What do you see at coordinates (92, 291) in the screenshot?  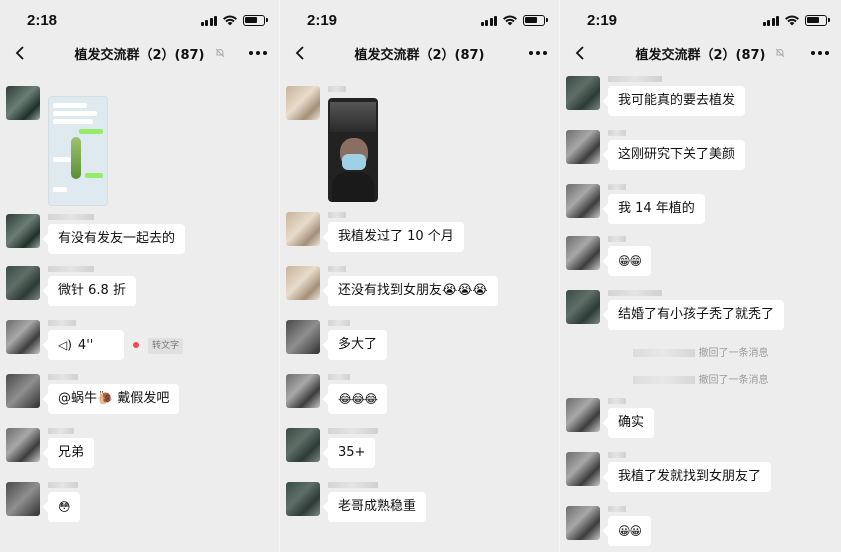 I see `message-bubble: 微针 6.8 折` at bounding box center [92, 291].